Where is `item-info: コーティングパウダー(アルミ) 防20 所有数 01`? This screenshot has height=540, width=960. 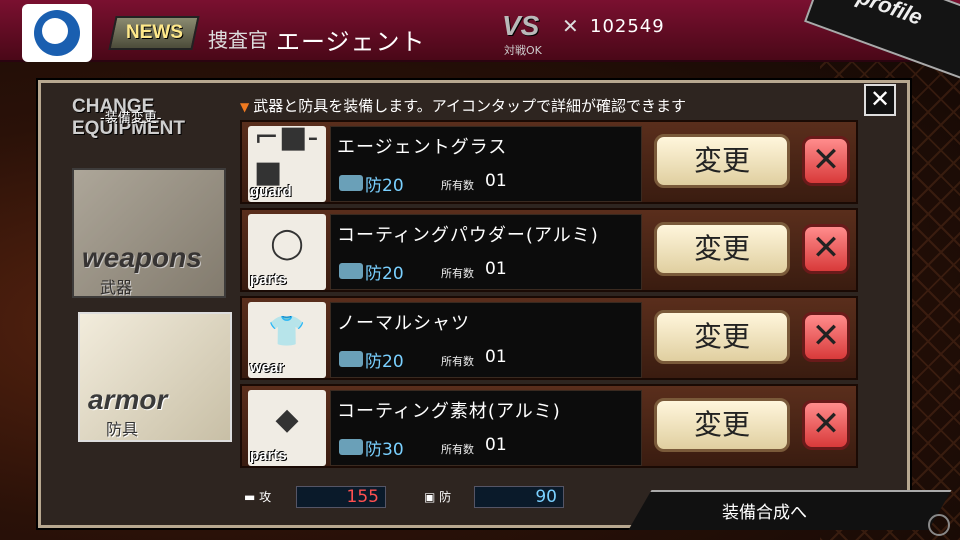
item-info: コーティングパウダー(アルミ) 防20 所有数 01 is located at coordinates (486, 252).